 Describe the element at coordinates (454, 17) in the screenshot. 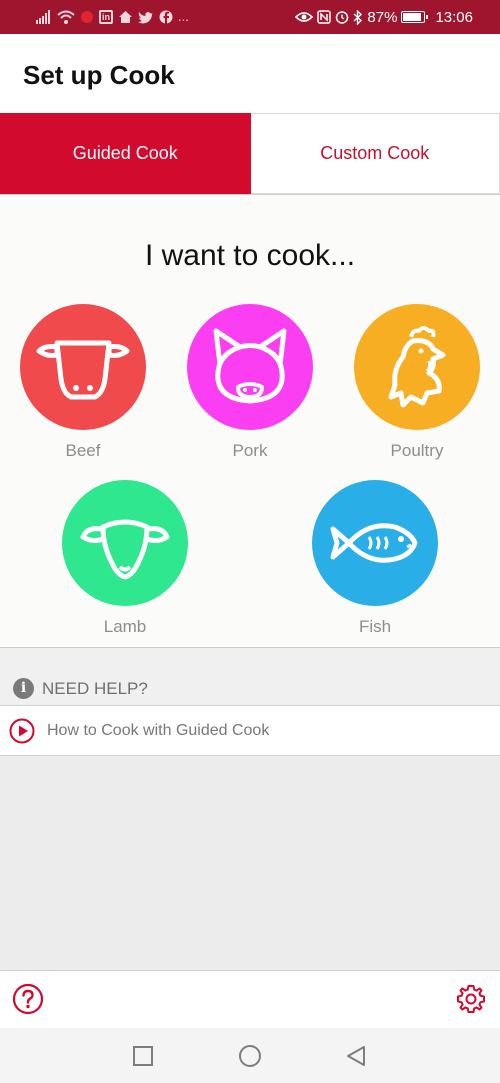

I see `clock: 13:06` at that location.